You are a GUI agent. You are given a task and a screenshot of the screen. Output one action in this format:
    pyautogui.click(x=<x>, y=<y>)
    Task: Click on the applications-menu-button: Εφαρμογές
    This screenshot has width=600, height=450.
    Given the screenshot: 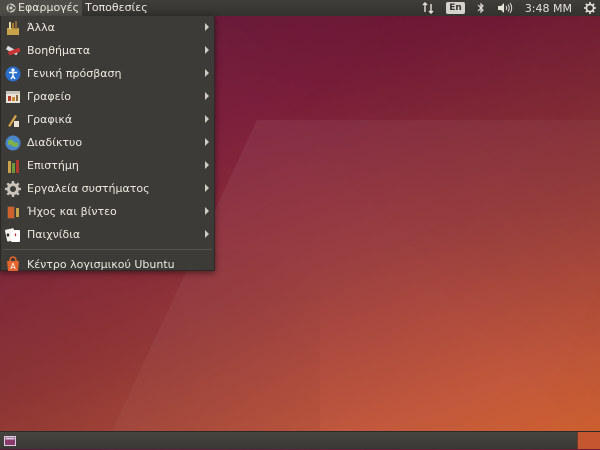 What is the action you would take?
    pyautogui.click(x=41, y=8)
    